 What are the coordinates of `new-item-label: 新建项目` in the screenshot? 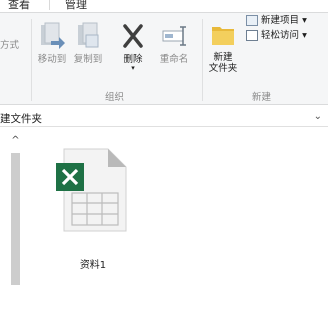 It's located at (280, 20).